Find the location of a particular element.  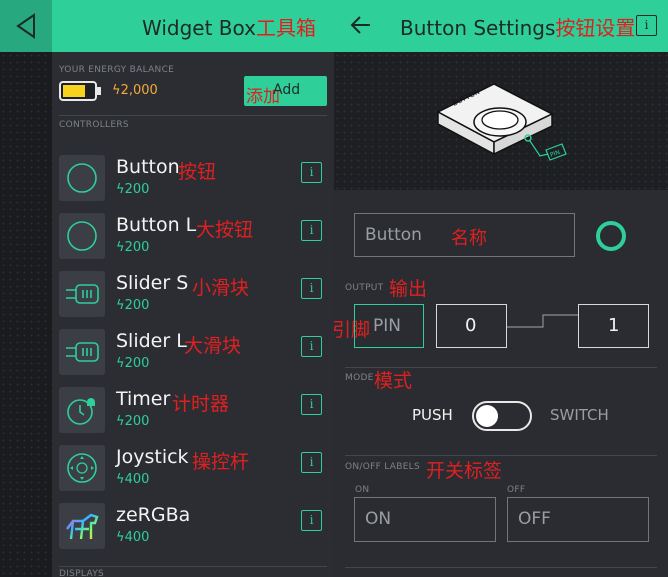

widget-row: Timer 计时器 ϟ200 i is located at coordinates (193, 414).